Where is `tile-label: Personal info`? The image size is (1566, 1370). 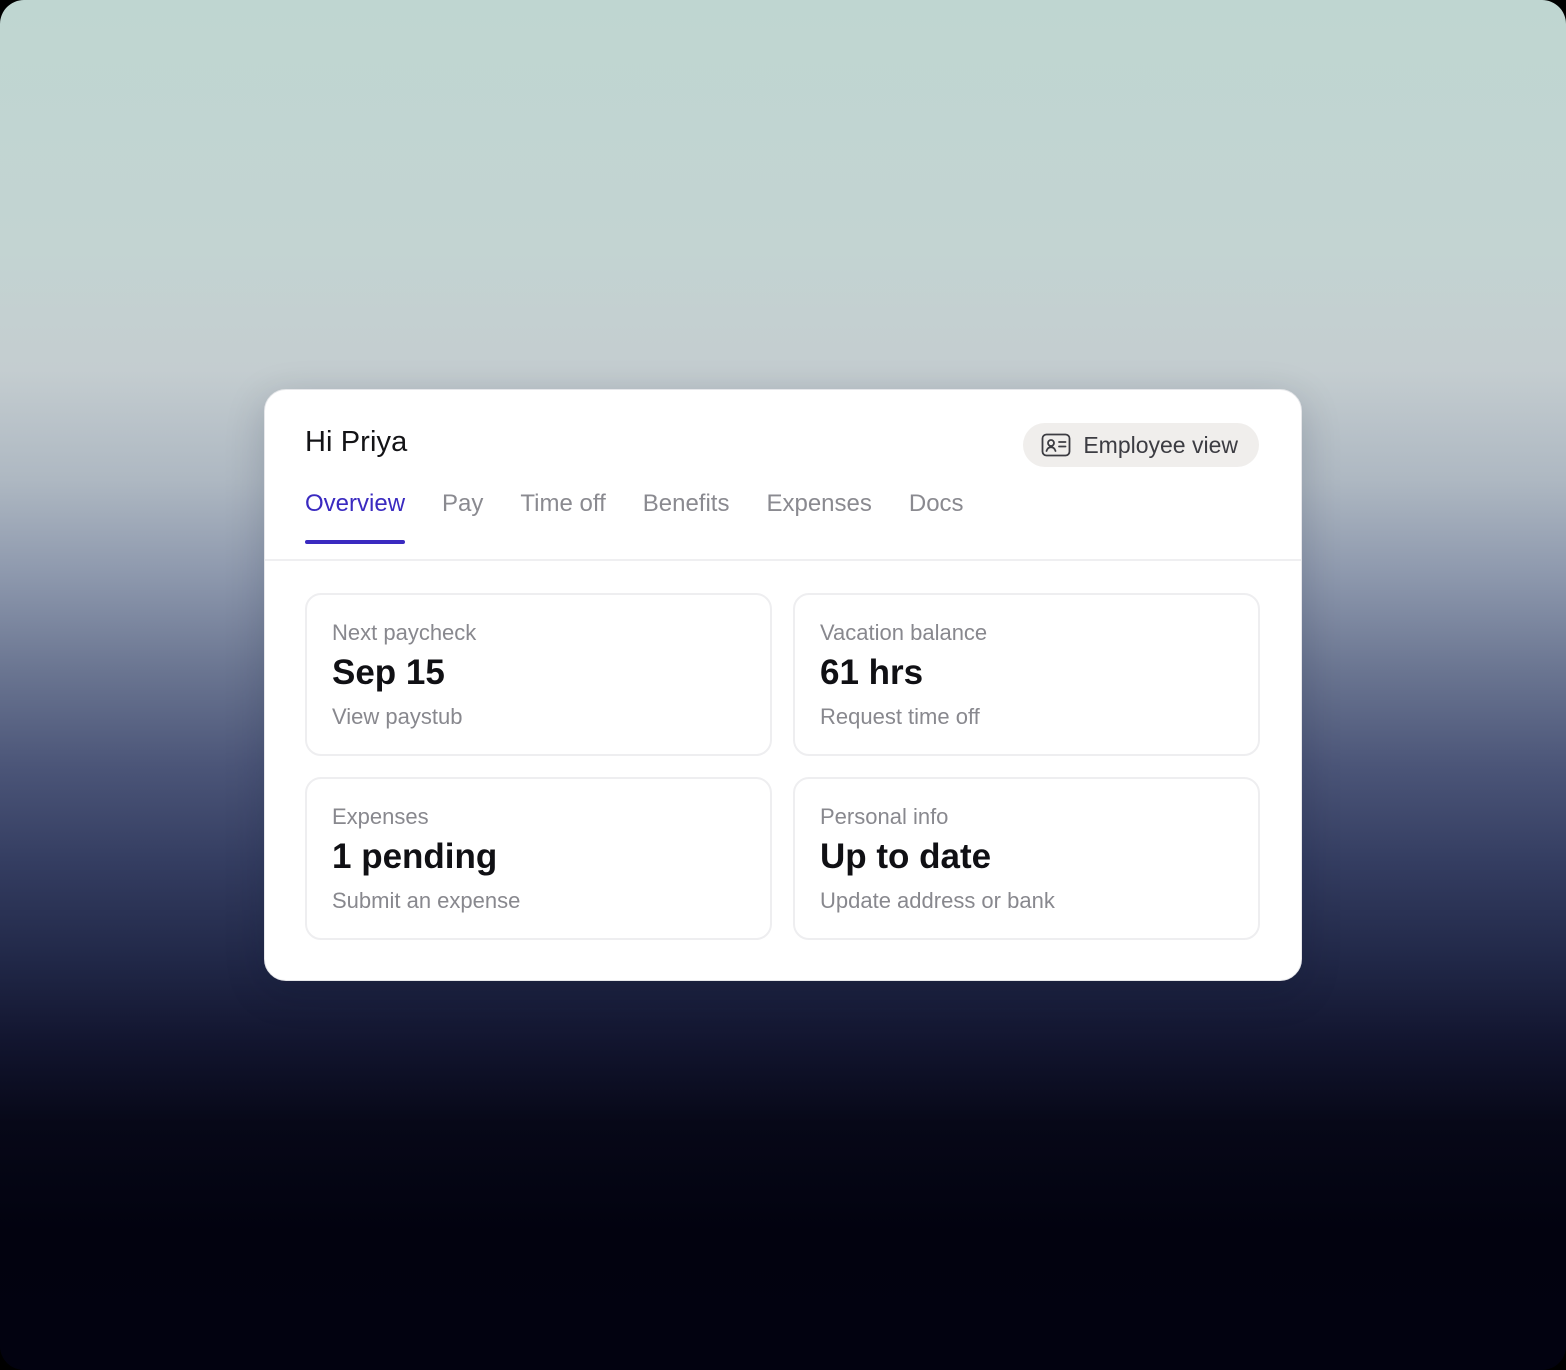
tile-label: Personal info is located at coordinates (884, 816).